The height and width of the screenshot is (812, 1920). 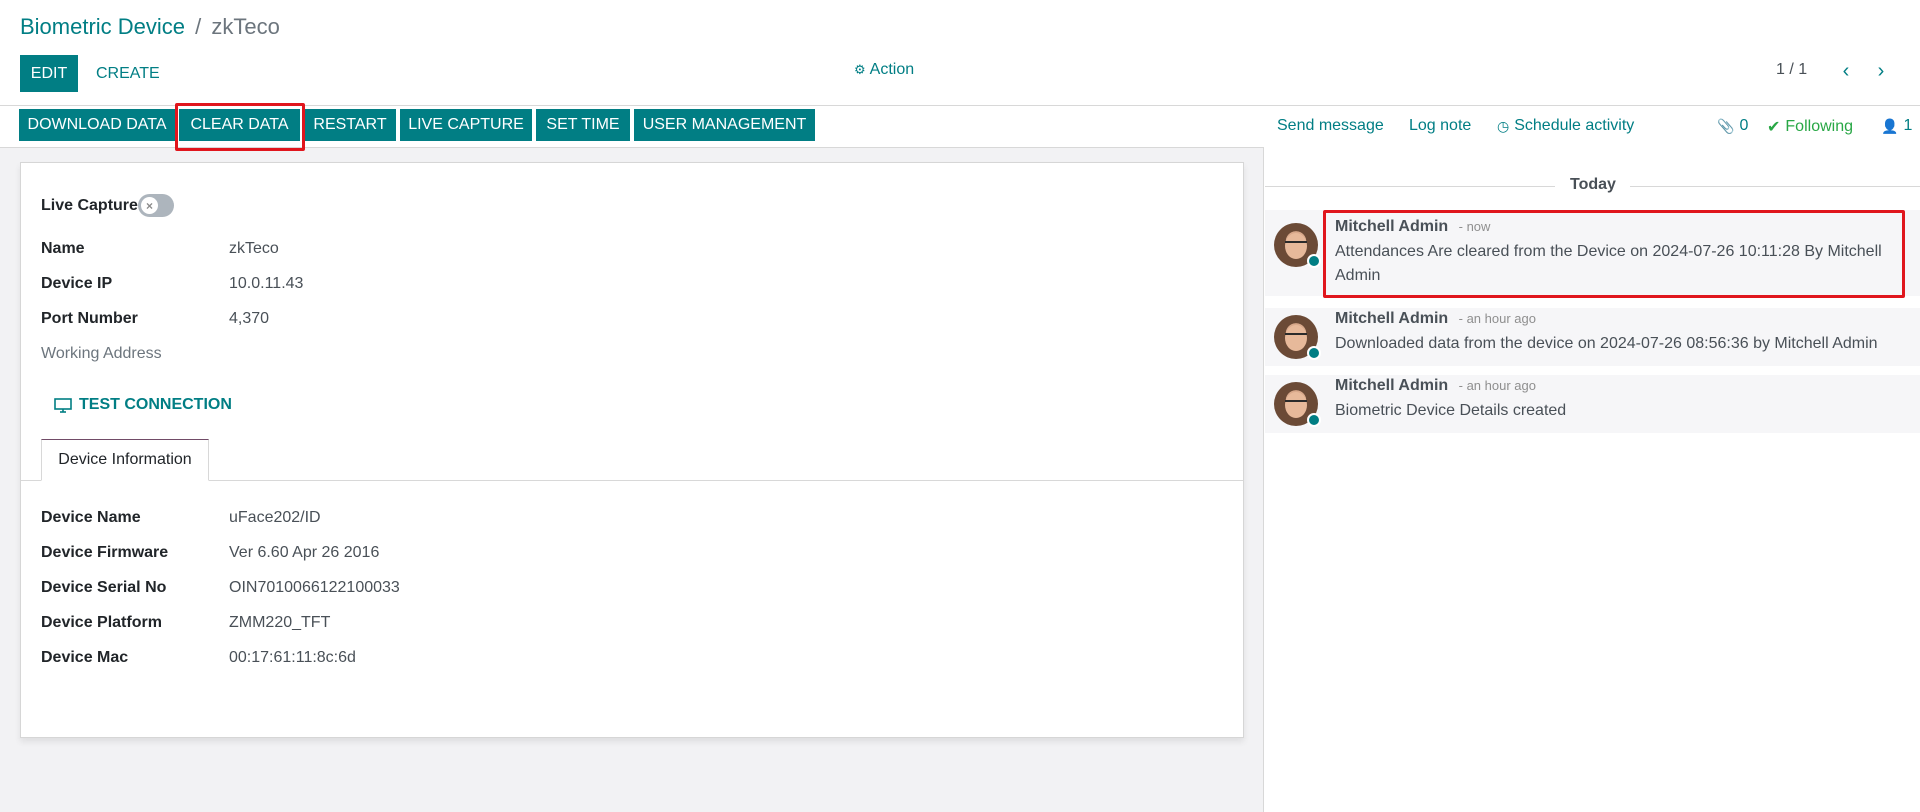 What do you see at coordinates (1451, 410) in the screenshot?
I see `message-body: Biometric Device Details created` at bounding box center [1451, 410].